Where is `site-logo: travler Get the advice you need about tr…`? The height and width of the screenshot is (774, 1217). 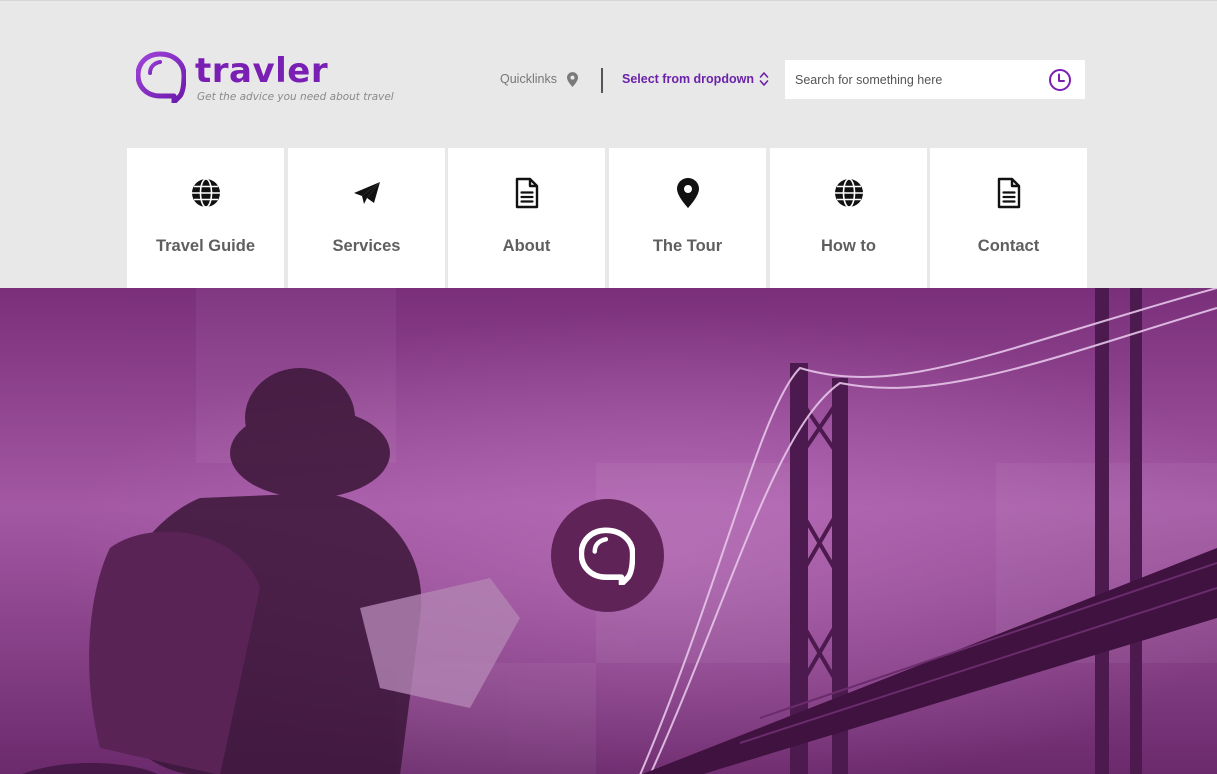
site-logo: travler Get the advice you need about tr… is located at coordinates (286, 79).